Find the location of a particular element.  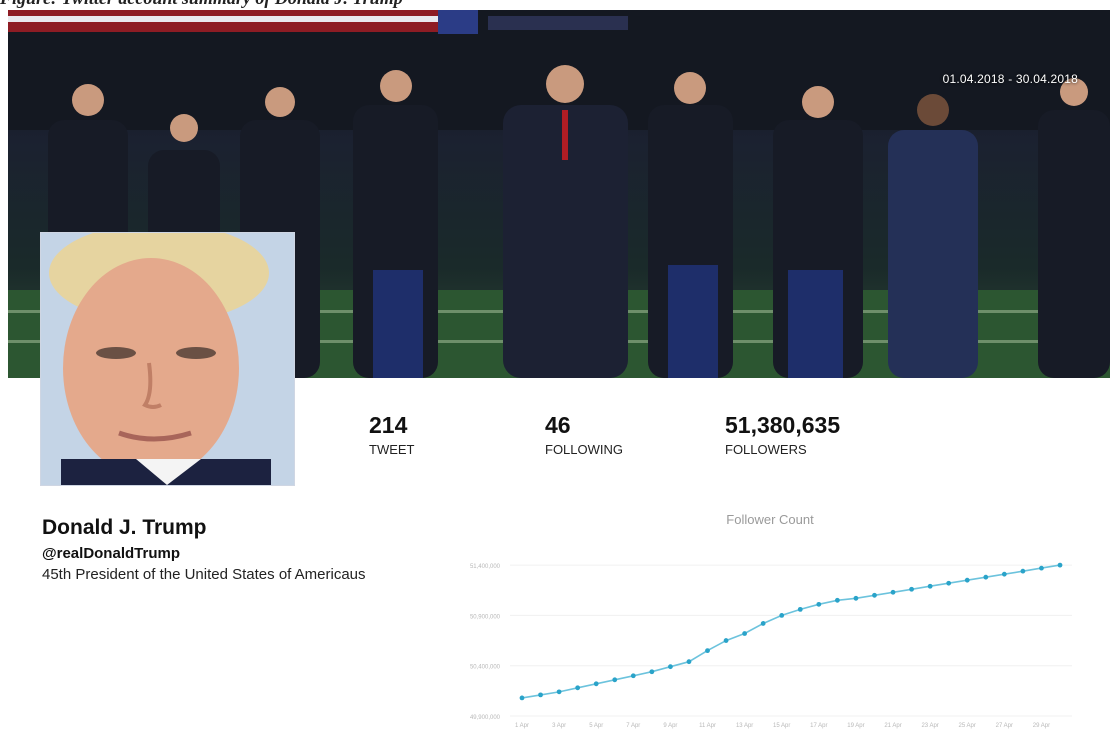

stat-followers: 51,380,635 FOLLOWERS is located at coordinates (782, 434).